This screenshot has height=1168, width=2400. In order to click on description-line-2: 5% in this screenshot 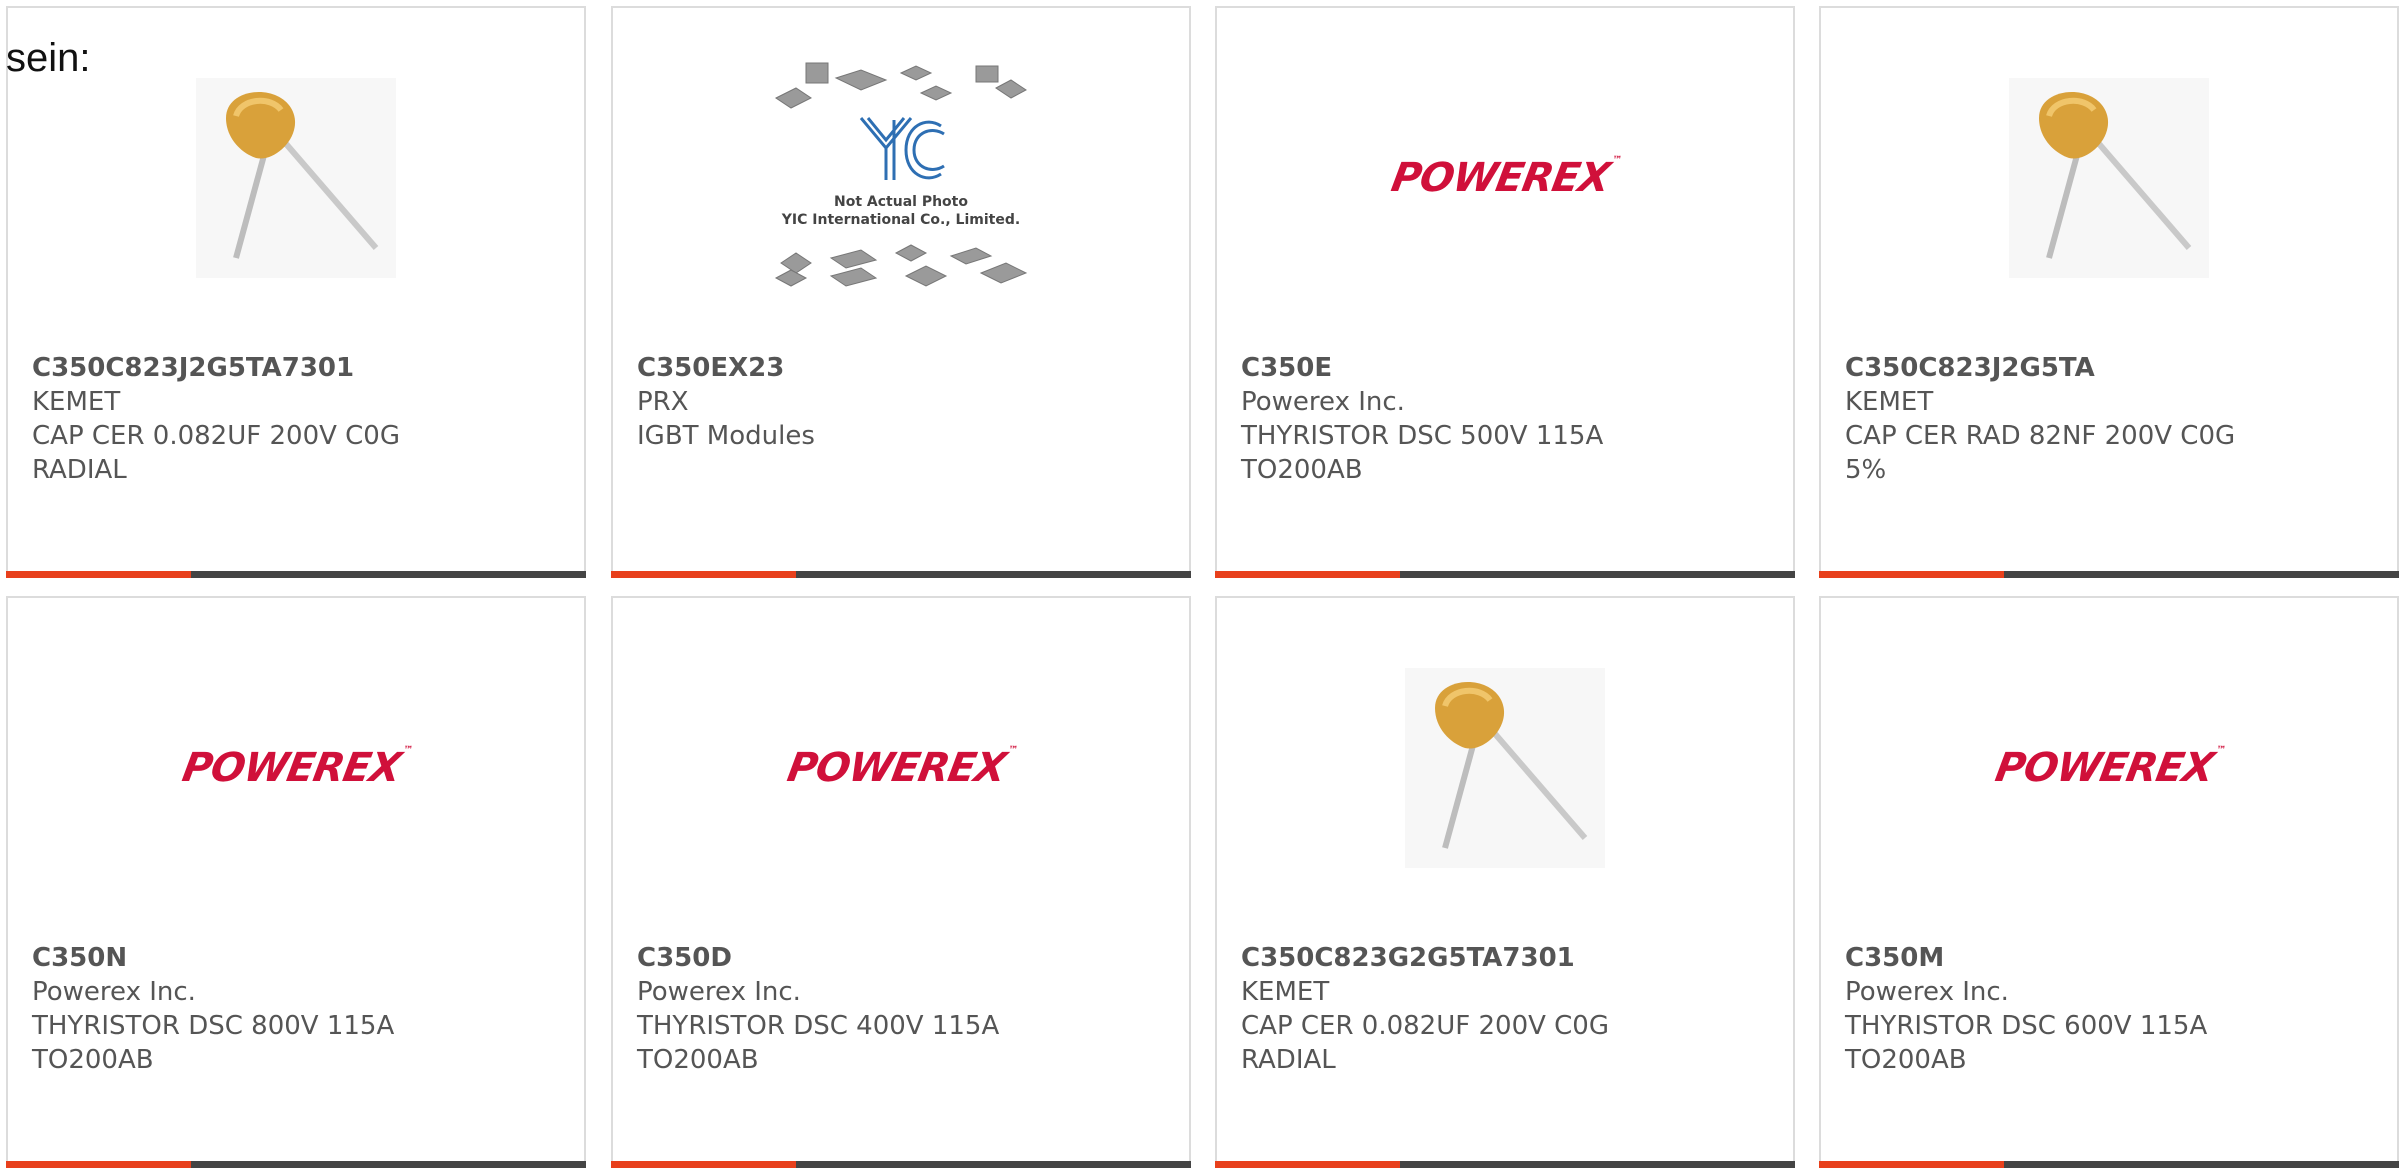, I will do `click(1866, 470)`.